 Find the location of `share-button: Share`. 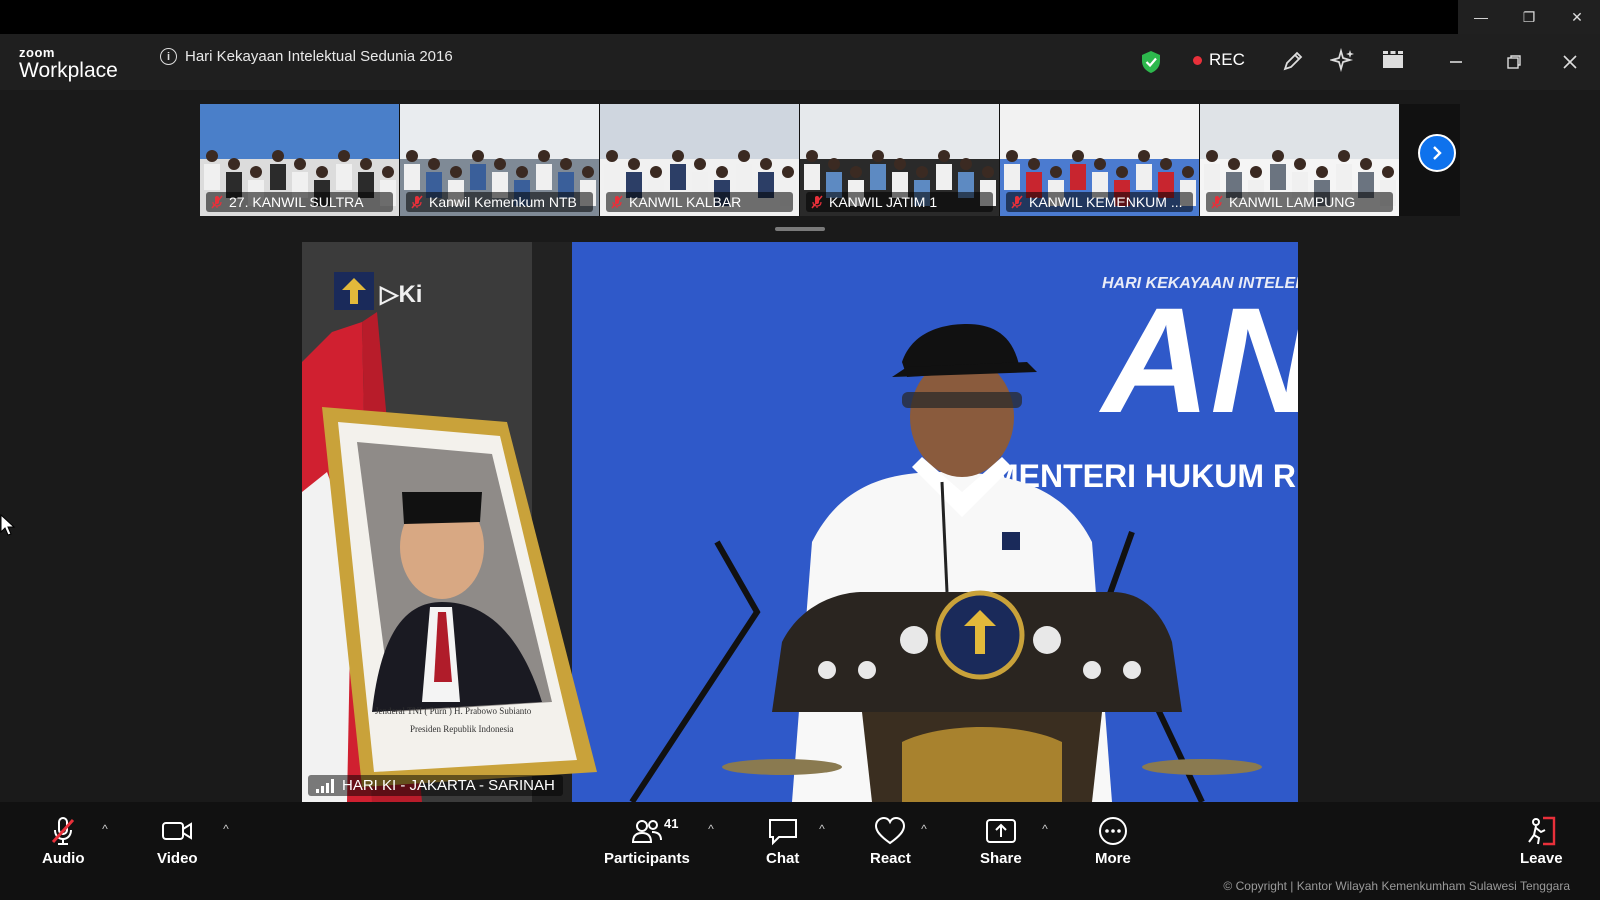

share-button: Share is located at coordinates (1001, 841).